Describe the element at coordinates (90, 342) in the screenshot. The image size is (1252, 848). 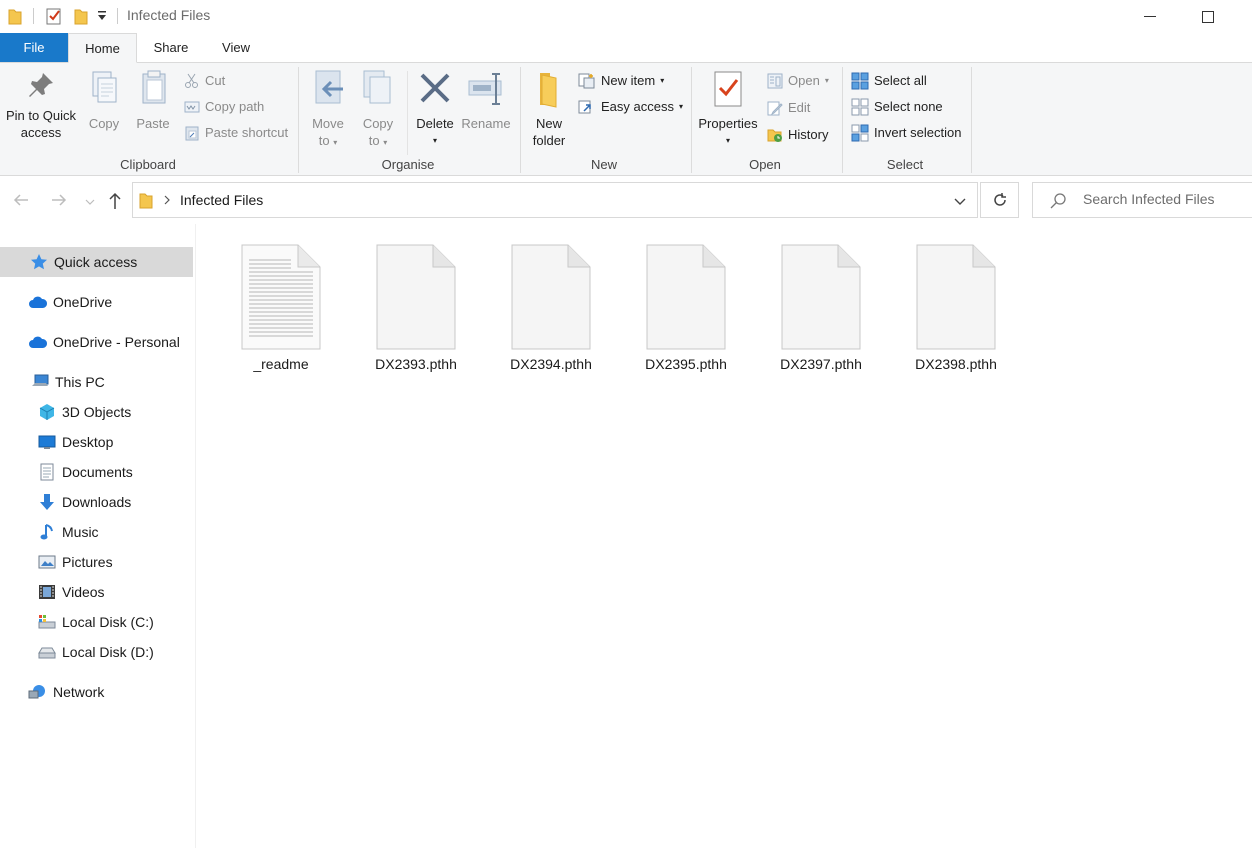
I see `nav-onedrive-personal: OneDrive - Personal` at that location.